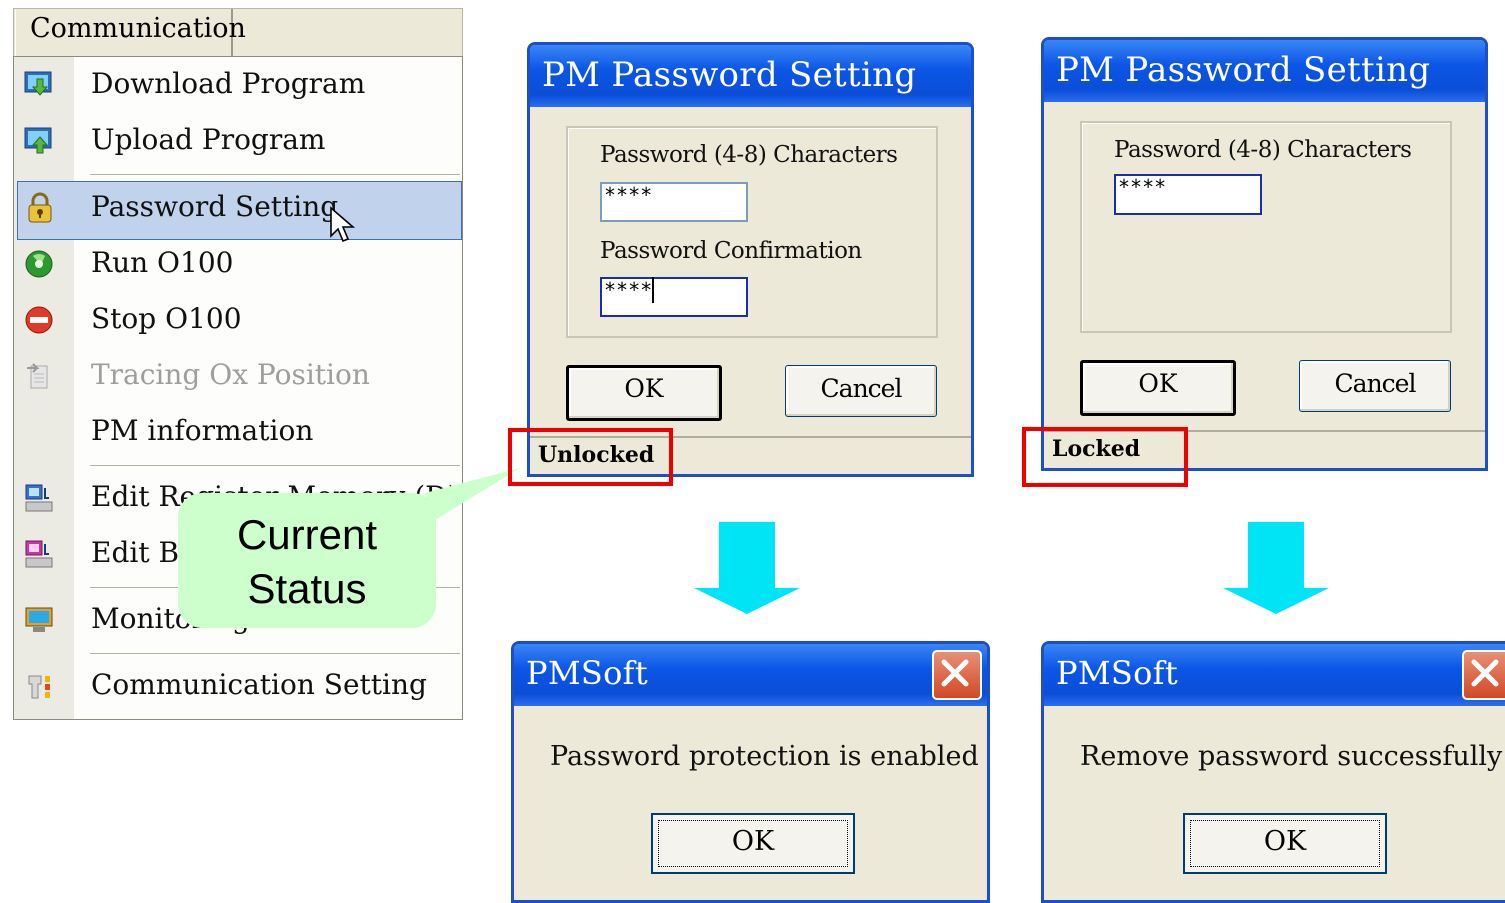 The height and width of the screenshot is (903, 1505). What do you see at coordinates (39, 498) in the screenshot?
I see `edit-register-icon` at bounding box center [39, 498].